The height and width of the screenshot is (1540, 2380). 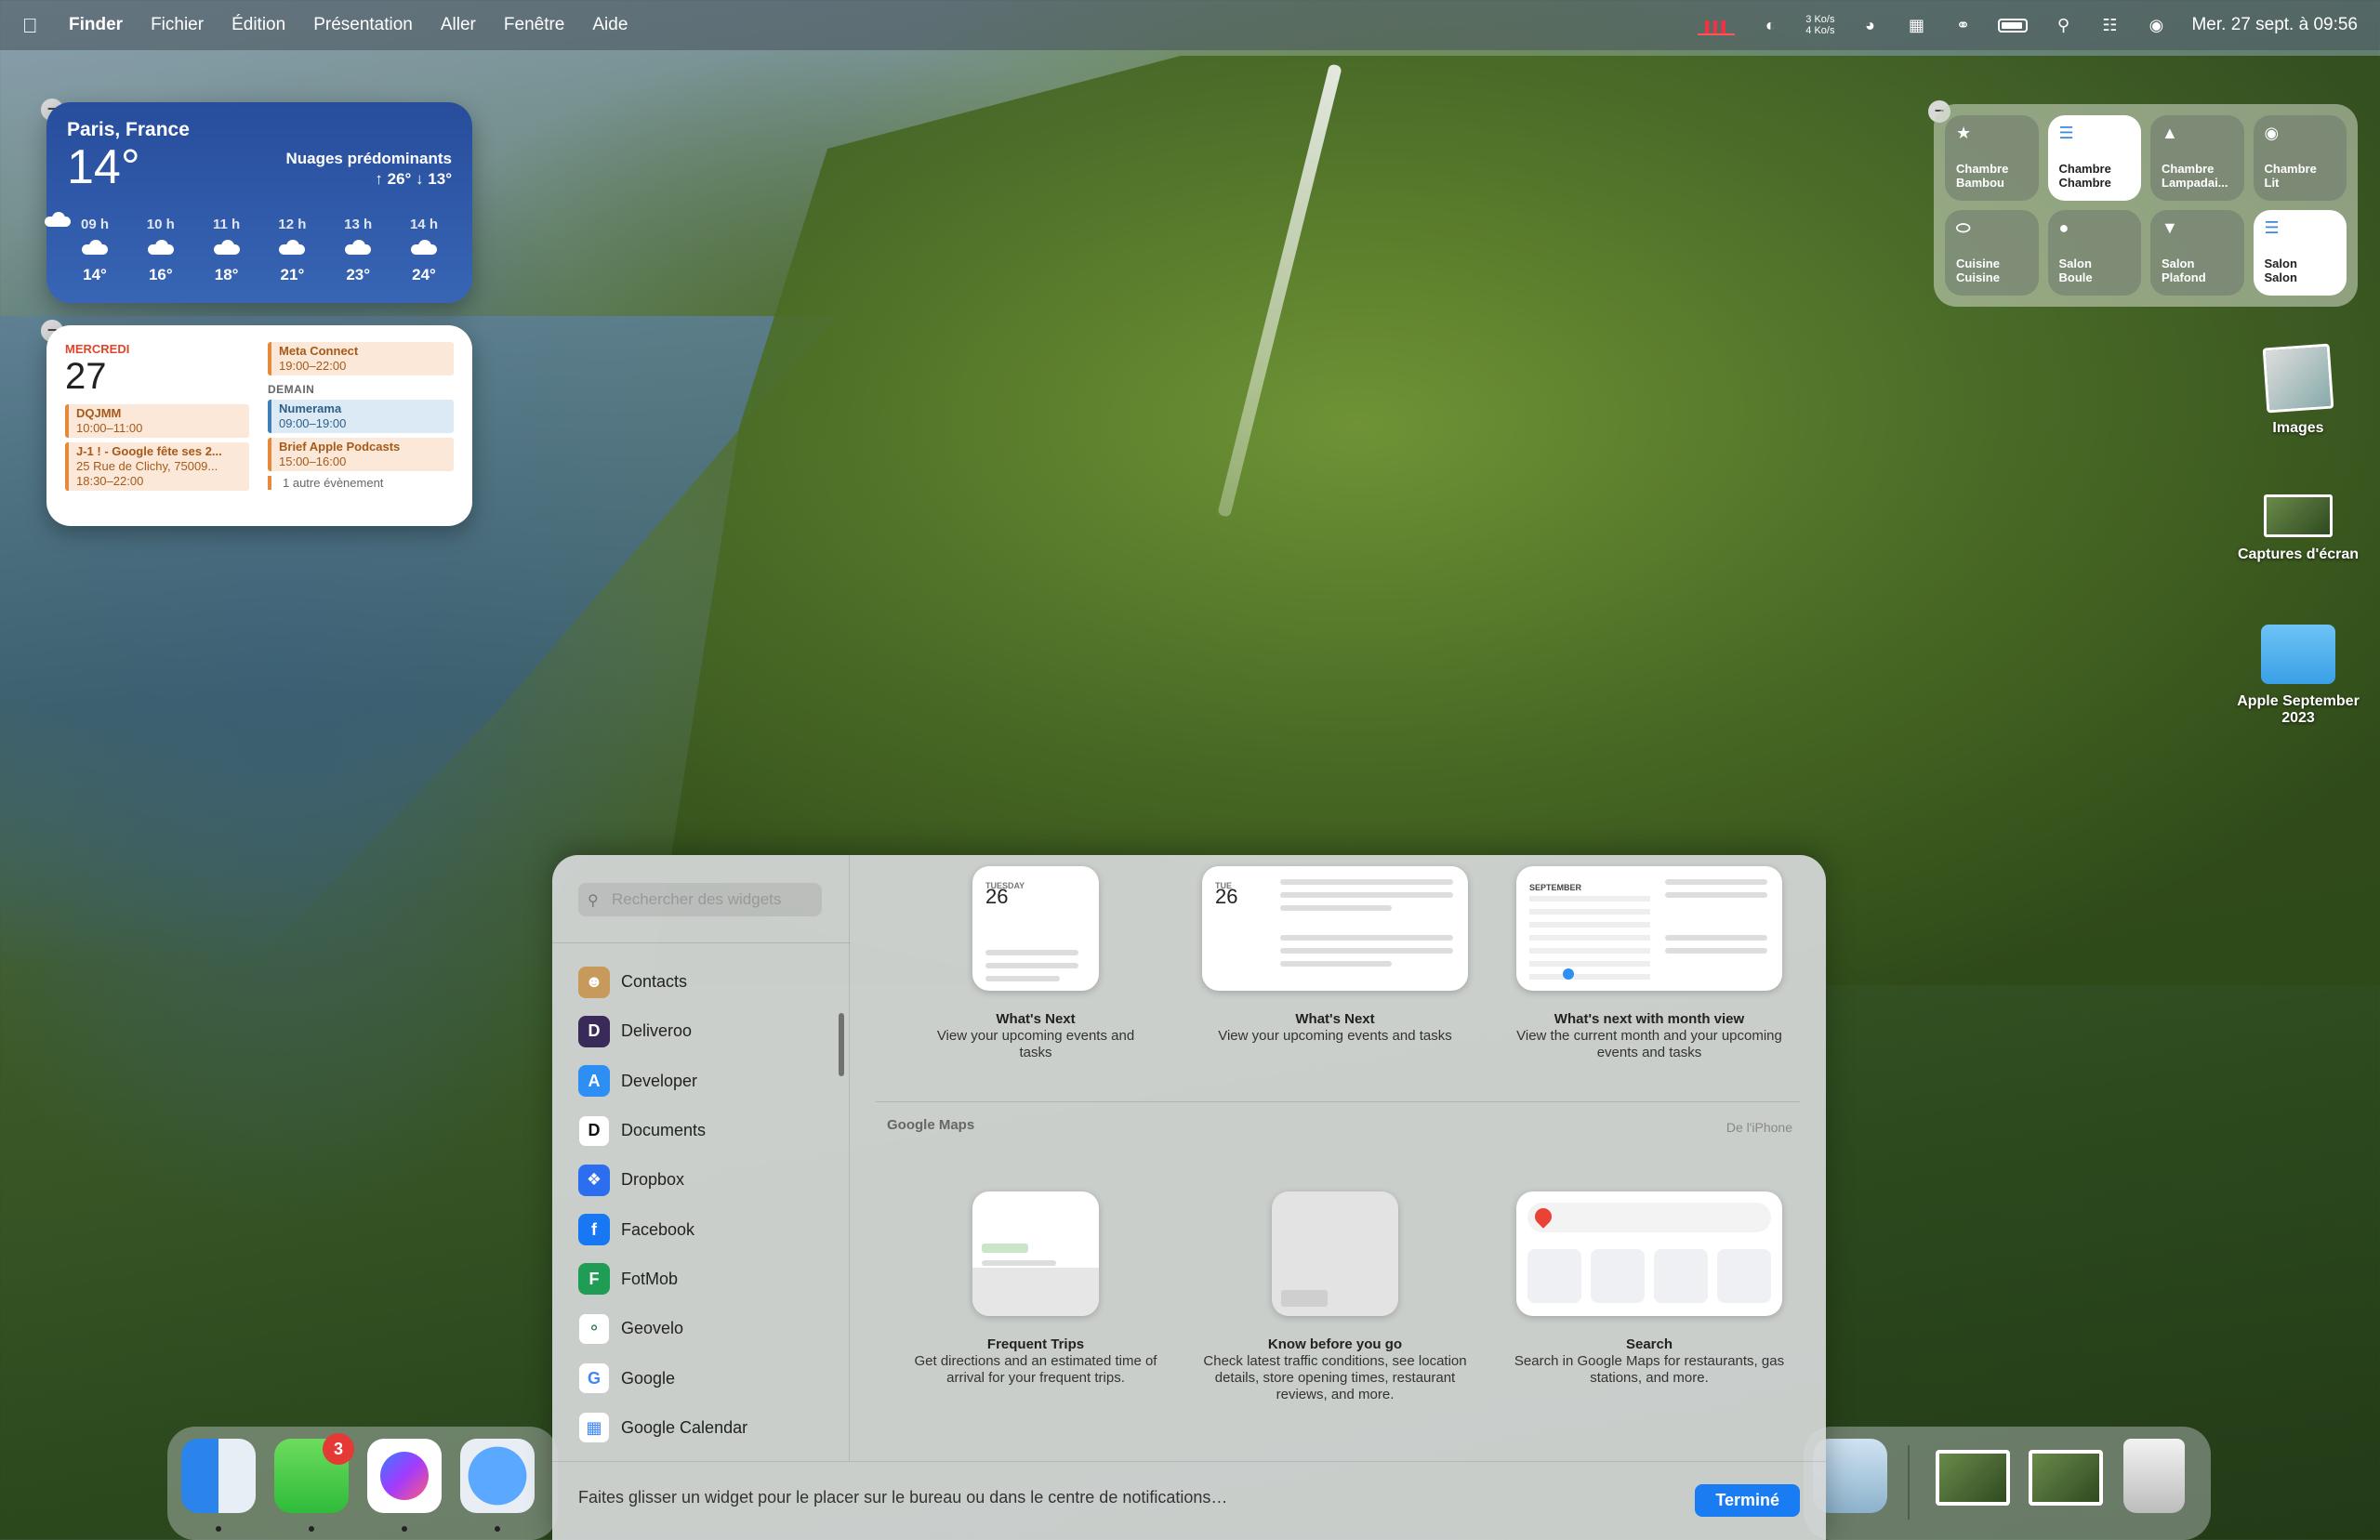 I want to click on tile-room: Chambre, so click(x=2188, y=169).